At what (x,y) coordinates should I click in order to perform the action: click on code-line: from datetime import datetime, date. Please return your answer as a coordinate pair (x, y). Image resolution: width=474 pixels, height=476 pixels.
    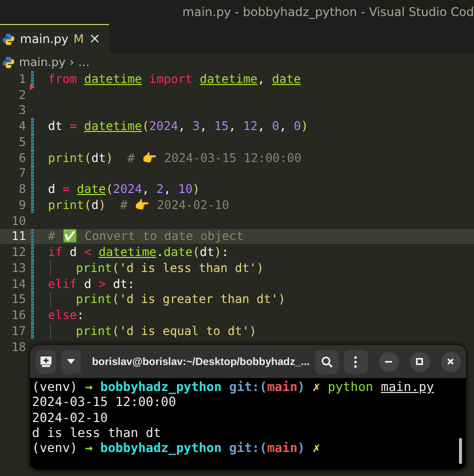
    Looking at the image, I should click on (174, 79).